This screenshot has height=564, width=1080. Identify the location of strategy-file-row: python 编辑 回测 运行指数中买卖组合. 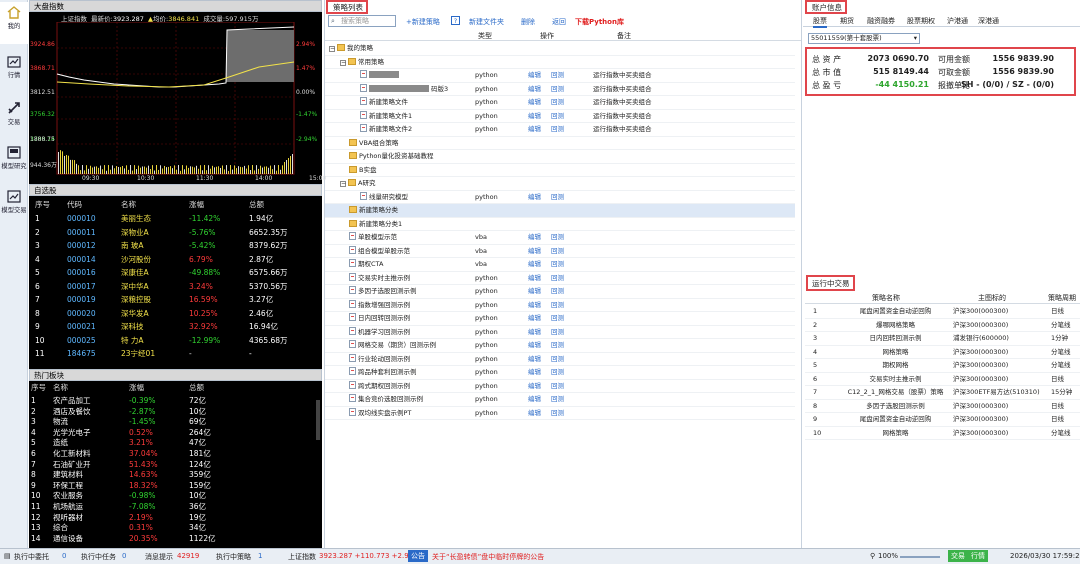
(560, 76).